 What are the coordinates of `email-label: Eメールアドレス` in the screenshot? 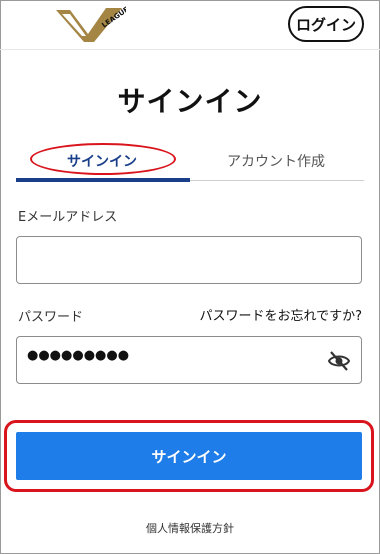 It's located at (68, 217).